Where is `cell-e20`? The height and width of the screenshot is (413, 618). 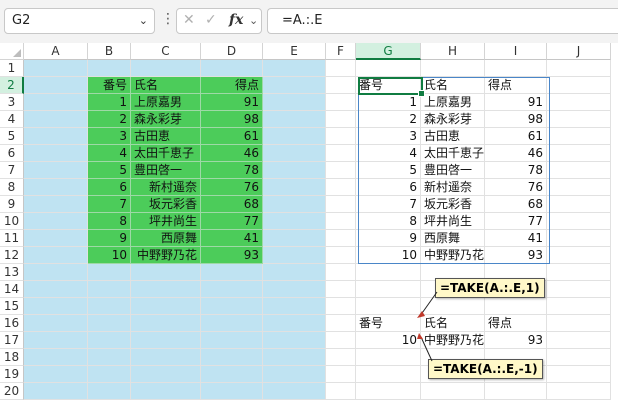 cell-e20 is located at coordinates (294, 391).